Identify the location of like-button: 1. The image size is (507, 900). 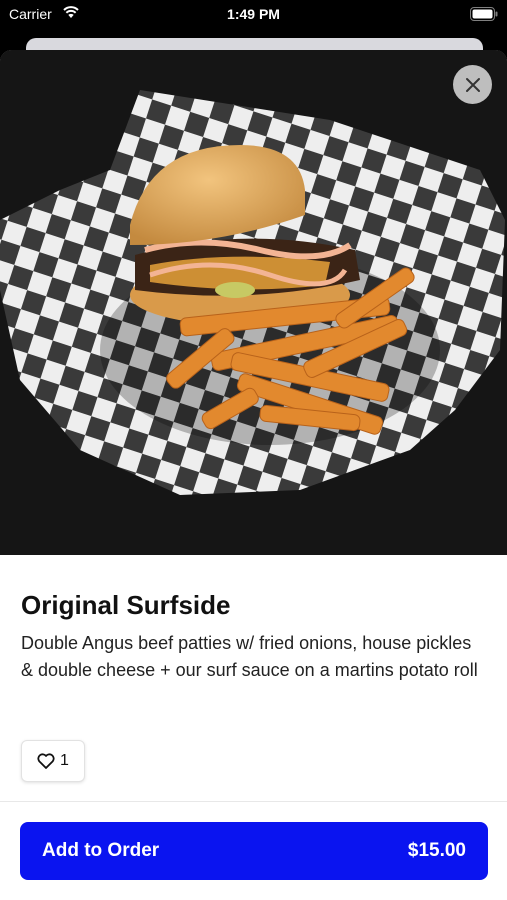
(53, 761).